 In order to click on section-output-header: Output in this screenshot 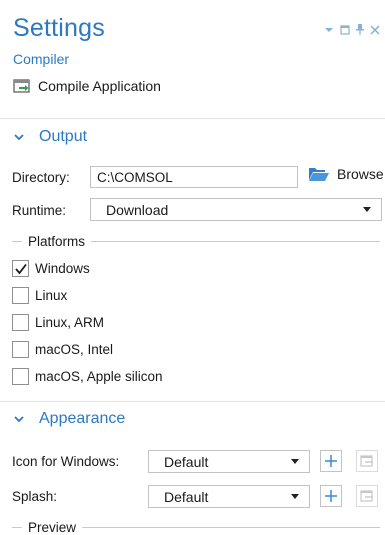, I will do `click(50, 137)`.